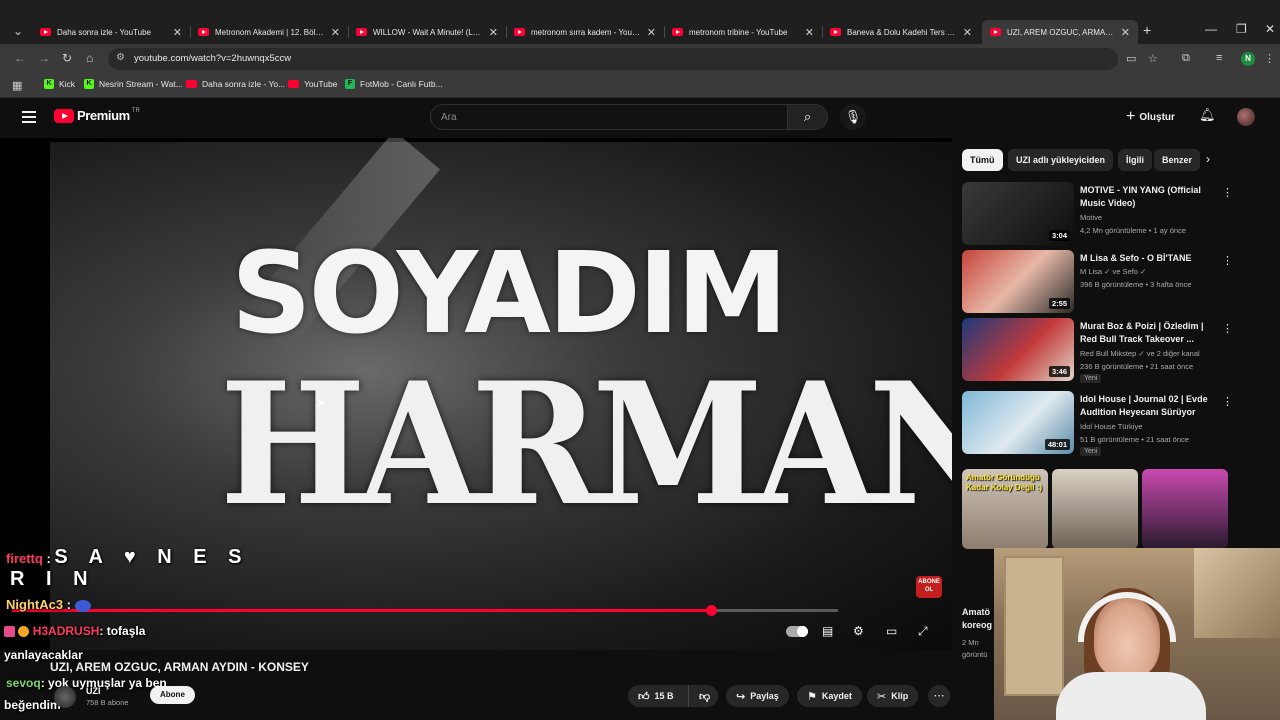 The height and width of the screenshot is (720, 1280). Describe the element at coordinates (1061, 160) in the screenshot. I see `chip-from-uploader: UZI adlı yükleyiciden` at that location.